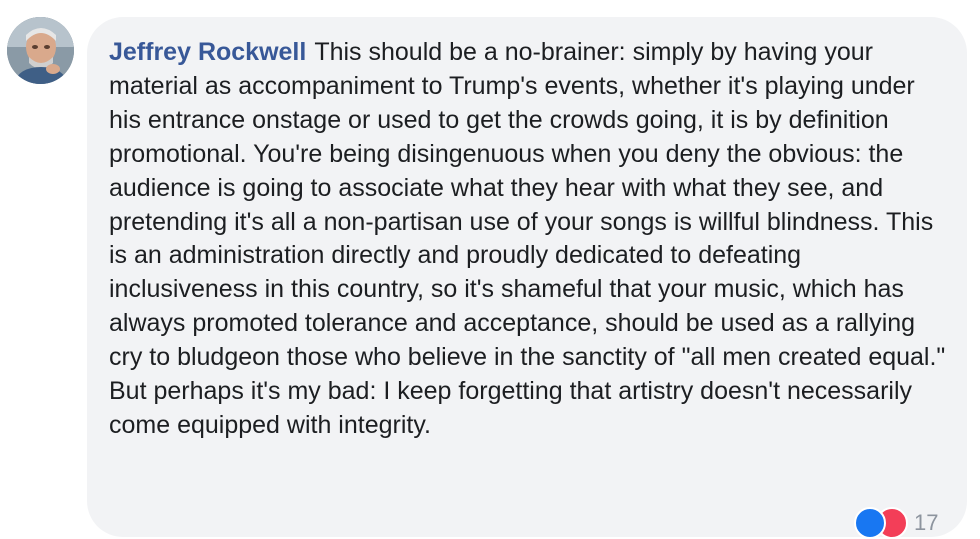 The height and width of the screenshot is (539, 980). I want to click on avatar-photo, so click(40, 50).